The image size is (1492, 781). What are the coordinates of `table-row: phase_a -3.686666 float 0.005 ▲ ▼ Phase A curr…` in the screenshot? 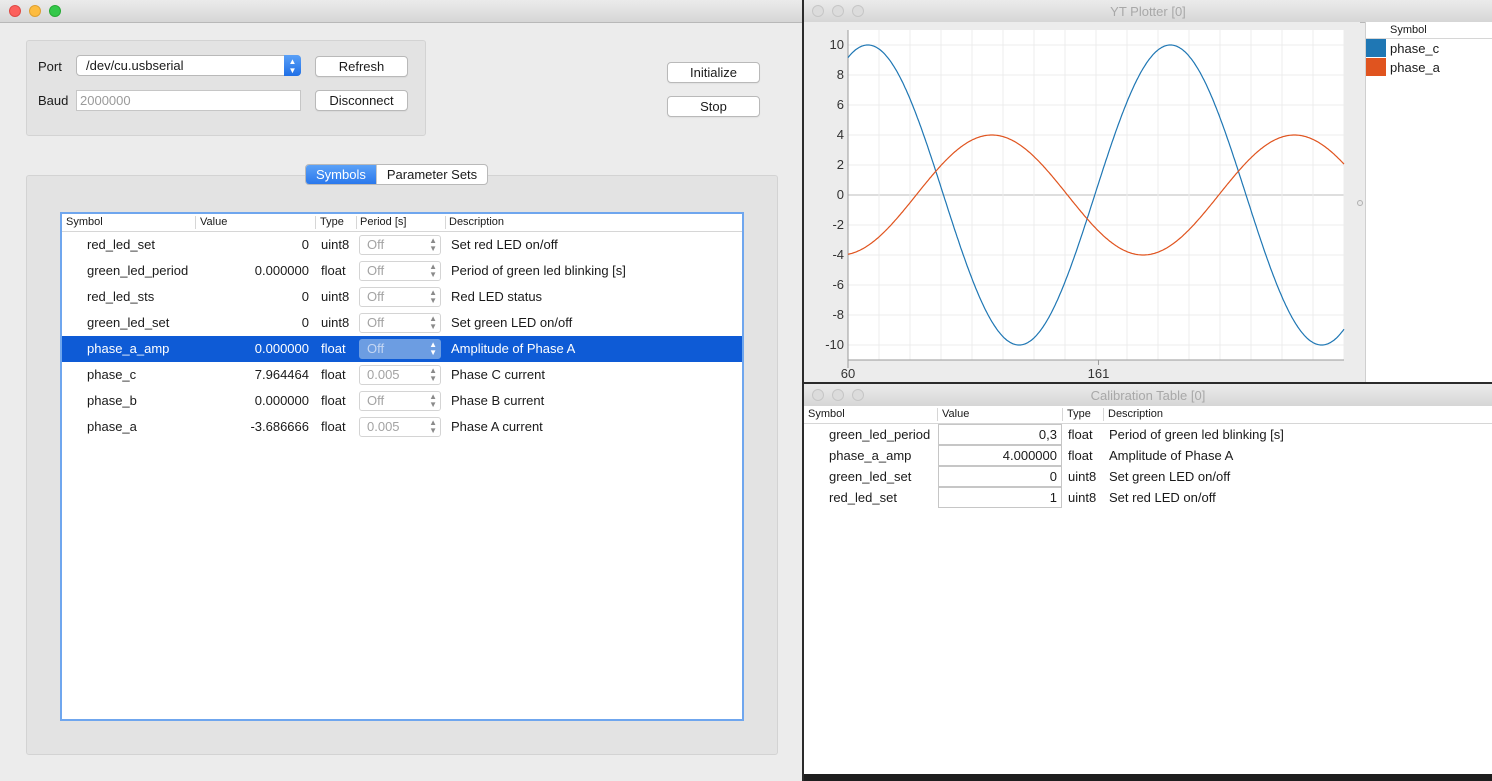 It's located at (402, 427).